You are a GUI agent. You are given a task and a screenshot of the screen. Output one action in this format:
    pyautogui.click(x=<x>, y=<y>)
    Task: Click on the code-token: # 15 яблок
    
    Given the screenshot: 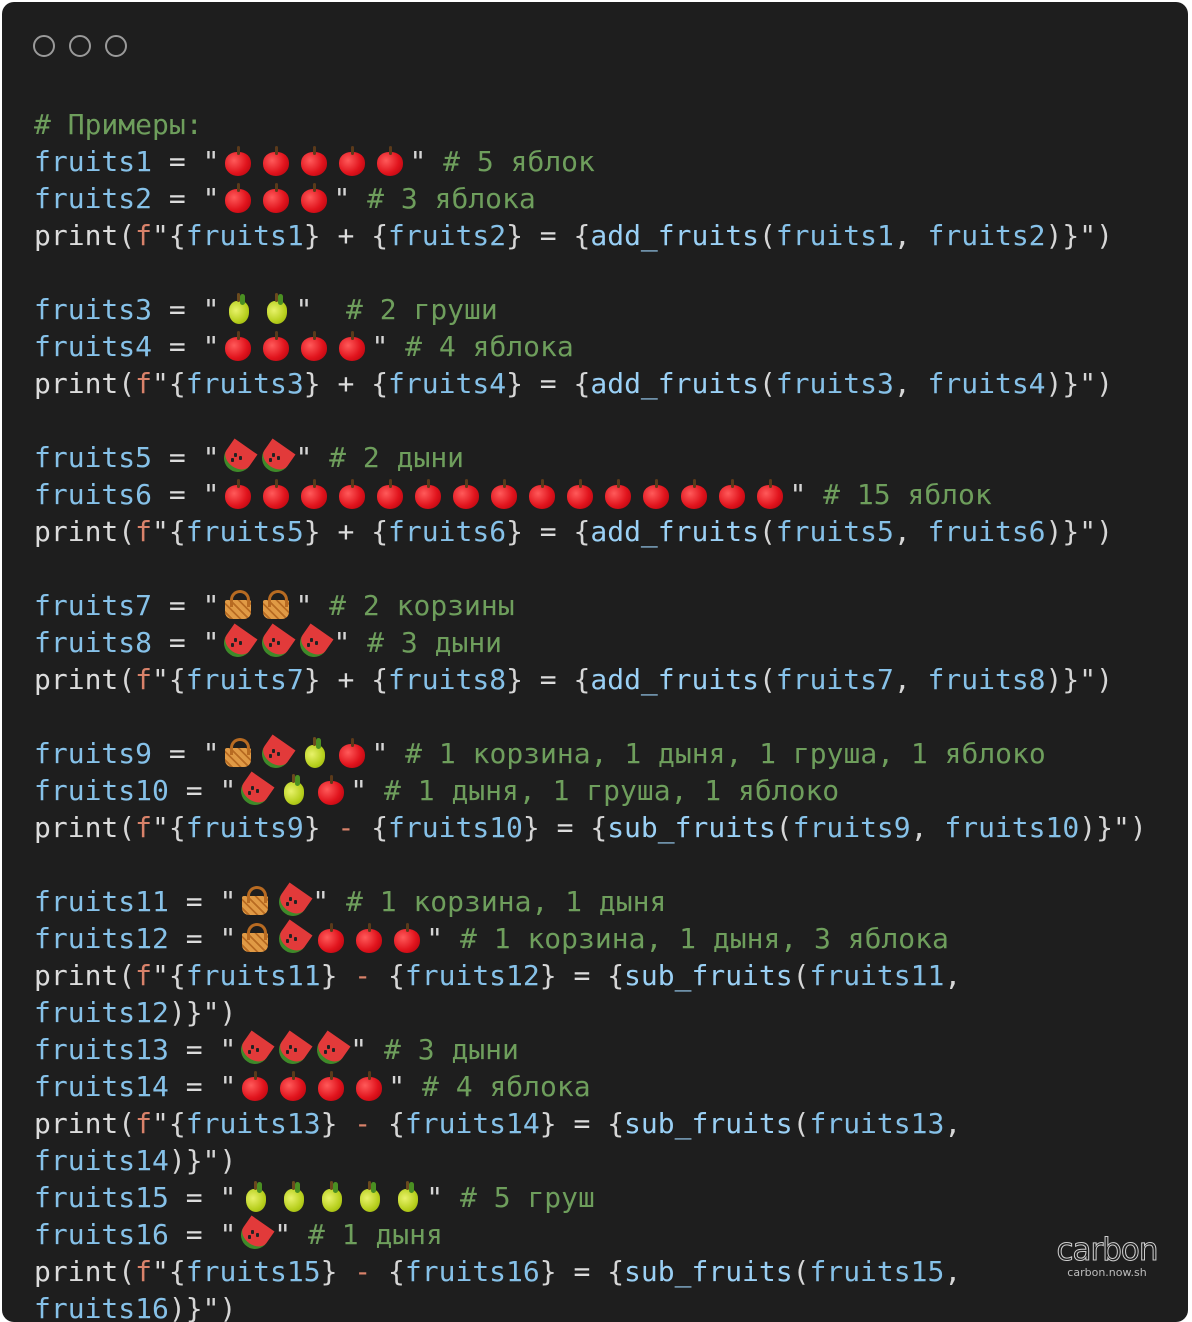 What is the action you would take?
    pyautogui.click(x=899, y=494)
    